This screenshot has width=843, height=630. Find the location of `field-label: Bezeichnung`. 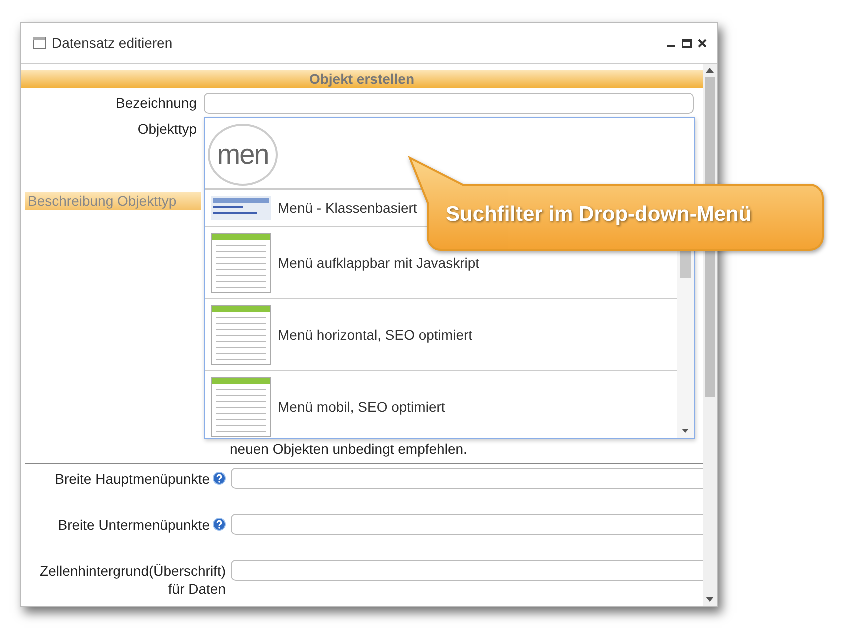

field-label: Bezeichnung is located at coordinates (156, 102).